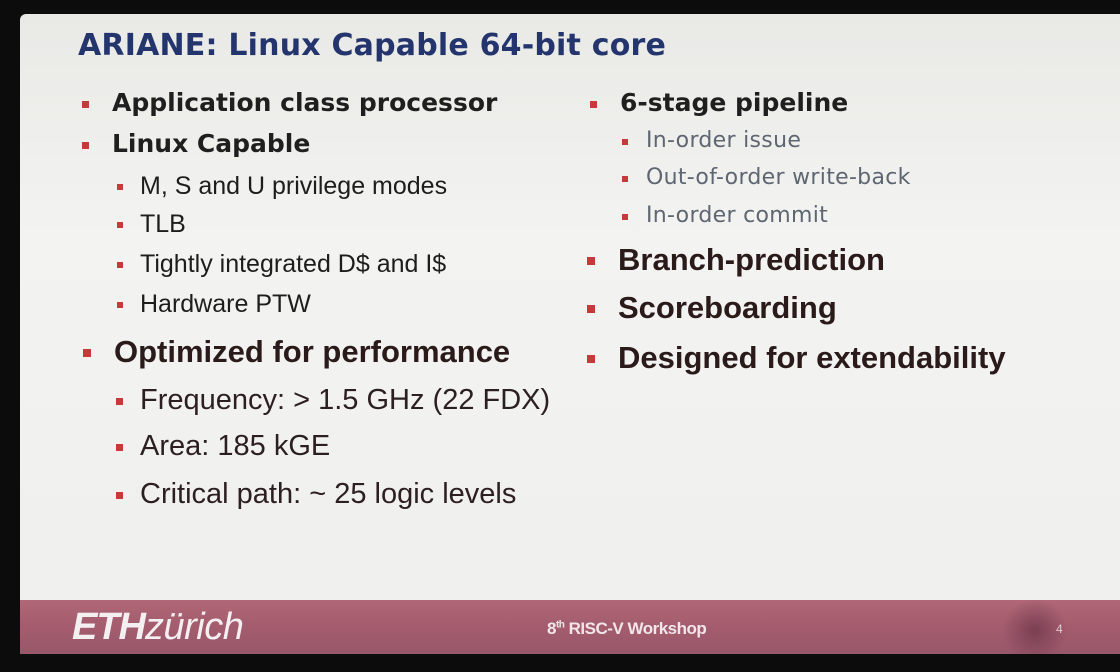 This screenshot has width=1120, height=672. Describe the element at coordinates (734, 102) in the screenshot. I see `bullet-label: 6-stage pipeline` at that location.